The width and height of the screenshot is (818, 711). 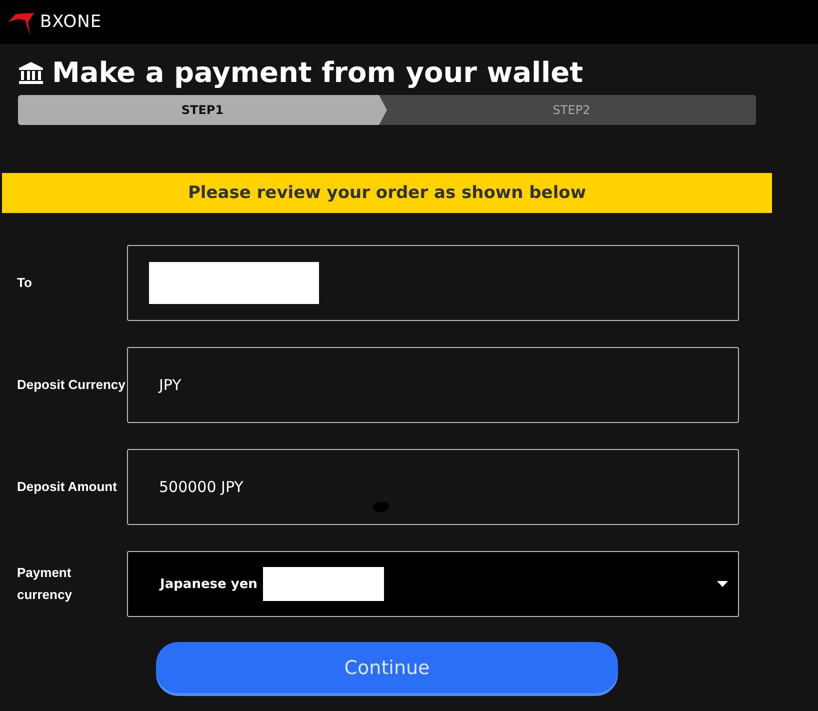 What do you see at coordinates (71, 385) in the screenshot?
I see `field-label: Deposit Currency` at bounding box center [71, 385].